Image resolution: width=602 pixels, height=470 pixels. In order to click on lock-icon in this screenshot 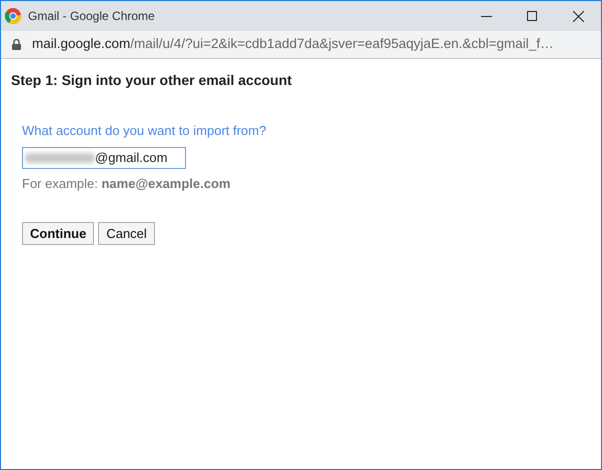, I will do `click(16, 44)`.